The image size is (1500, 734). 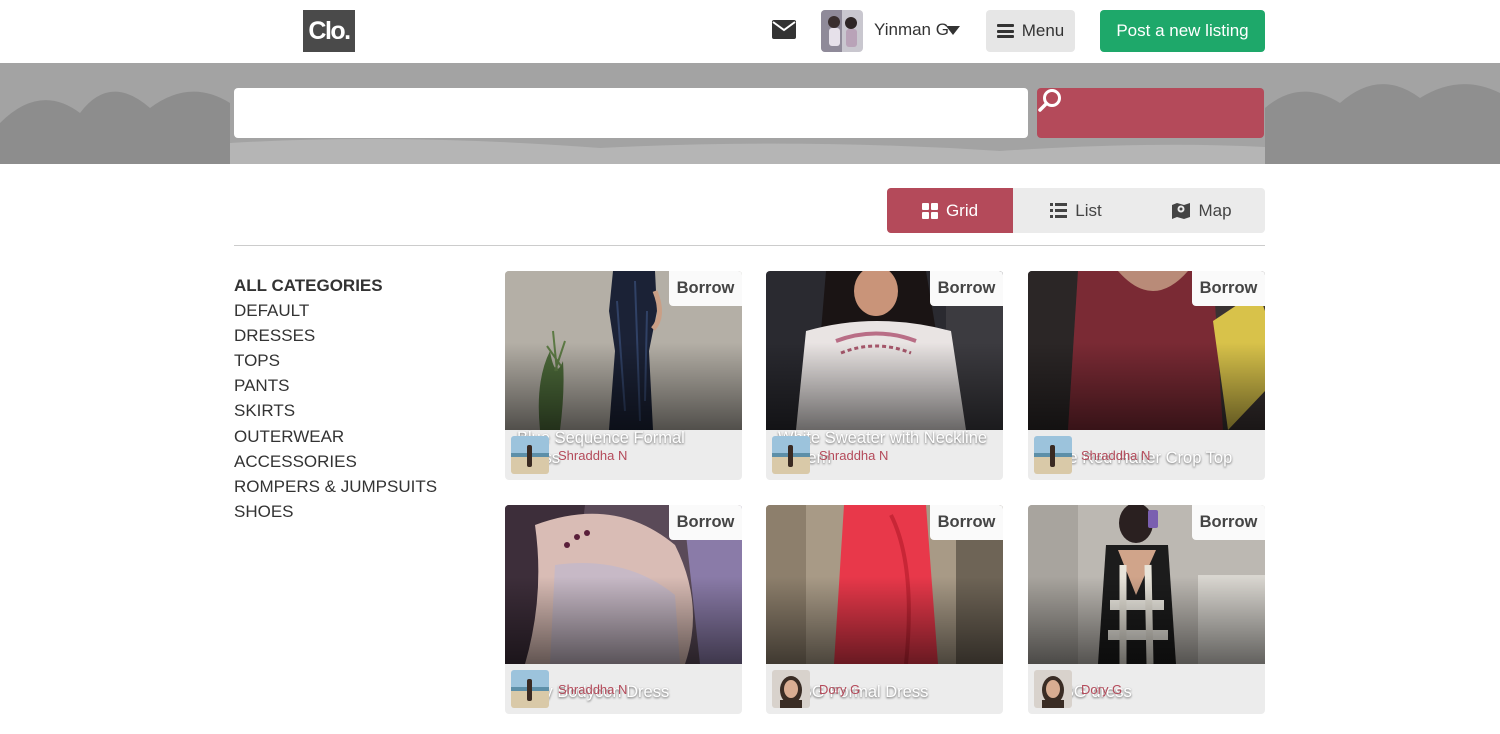 What do you see at coordinates (1088, 210) in the screenshot?
I see `view-list-label: List` at bounding box center [1088, 210].